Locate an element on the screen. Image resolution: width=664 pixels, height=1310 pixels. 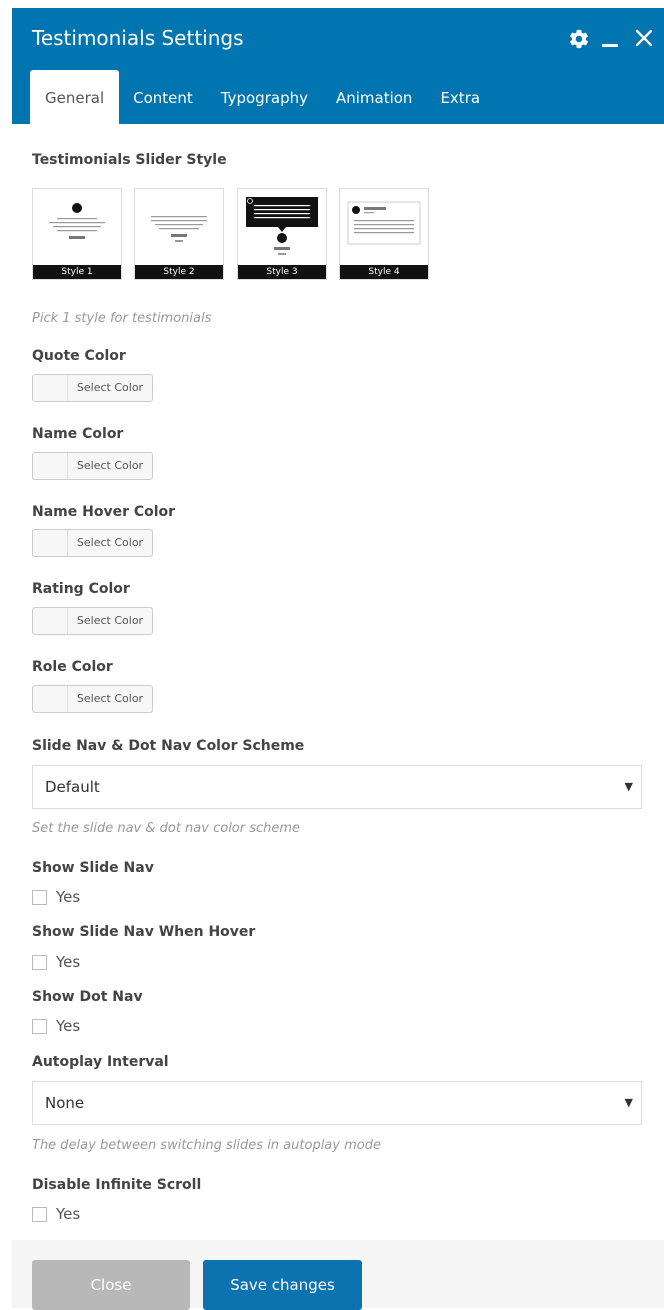
quote-color-picker: Select Color is located at coordinates (92, 388).